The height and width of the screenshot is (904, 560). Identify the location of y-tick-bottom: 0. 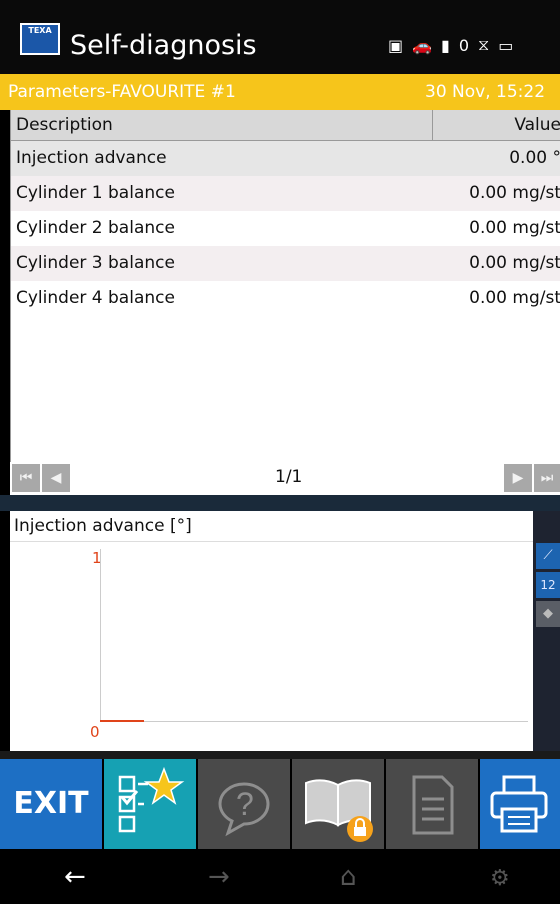
(95, 732).